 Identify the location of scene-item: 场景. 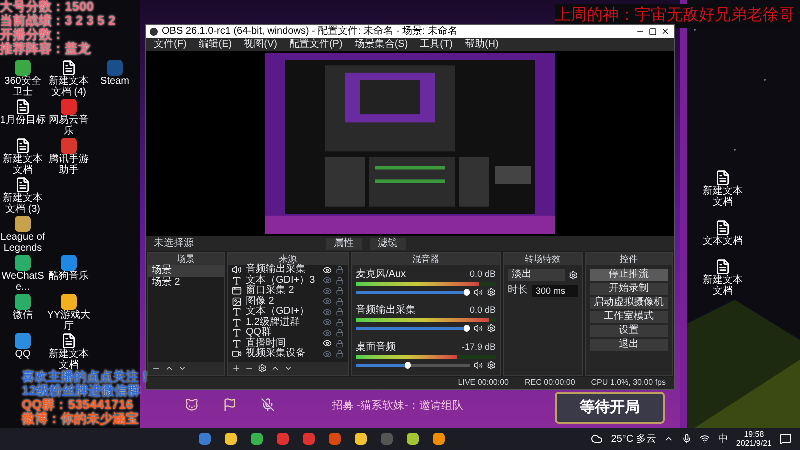
(186, 271).